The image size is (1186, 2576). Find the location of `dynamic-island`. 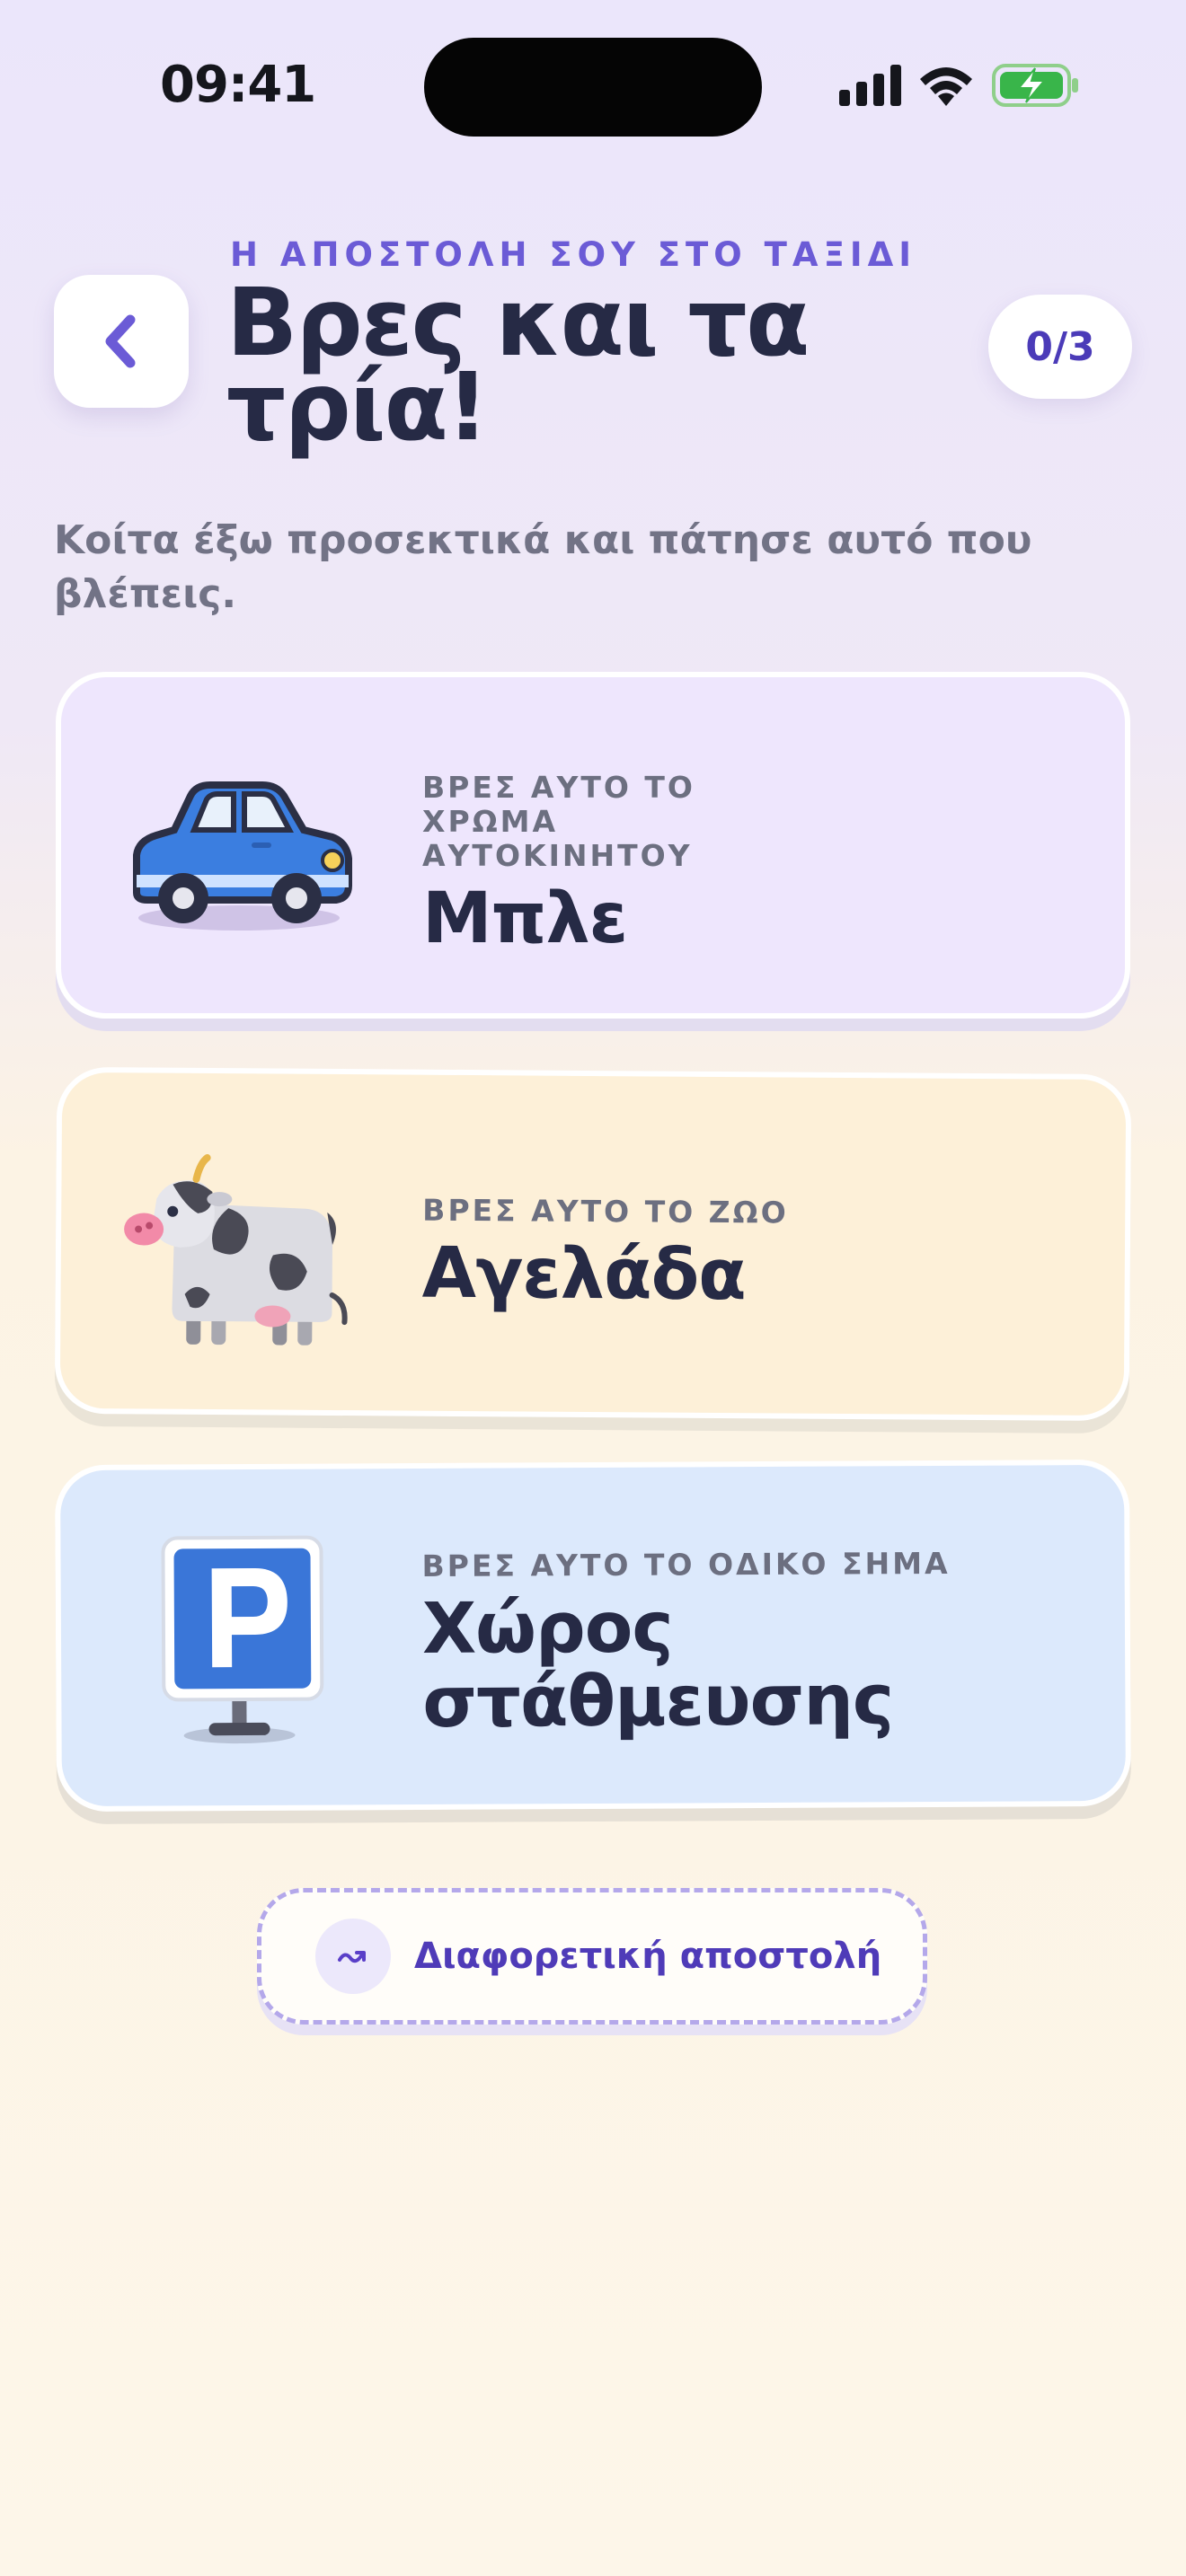

dynamic-island is located at coordinates (593, 87).